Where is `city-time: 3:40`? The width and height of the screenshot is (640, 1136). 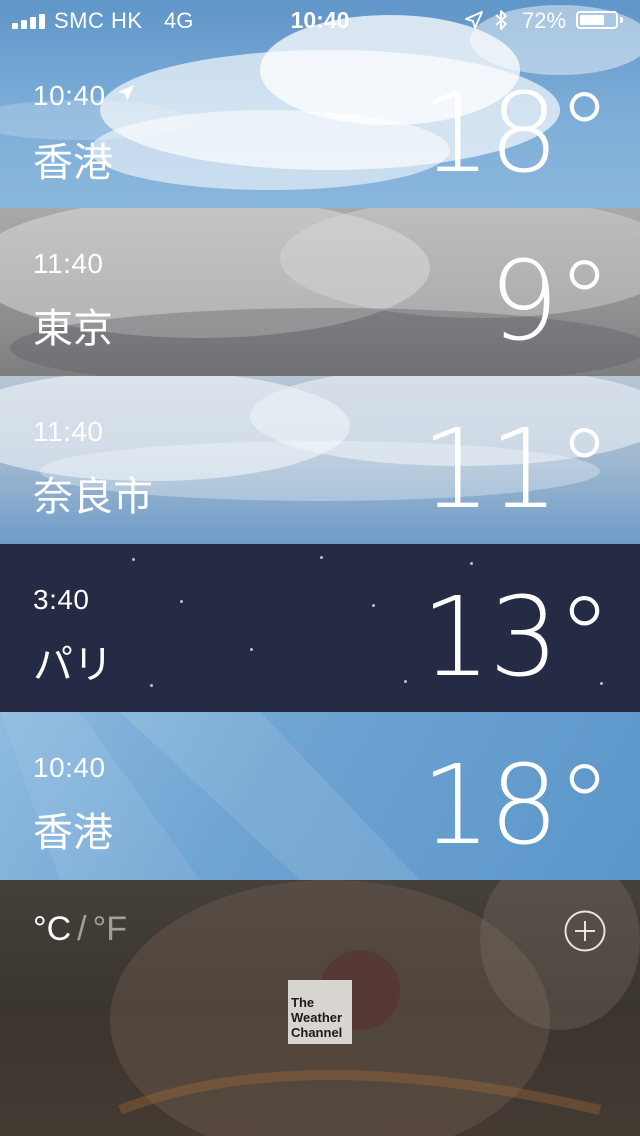 city-time: 3:40 is located at coordinates (61, 599).